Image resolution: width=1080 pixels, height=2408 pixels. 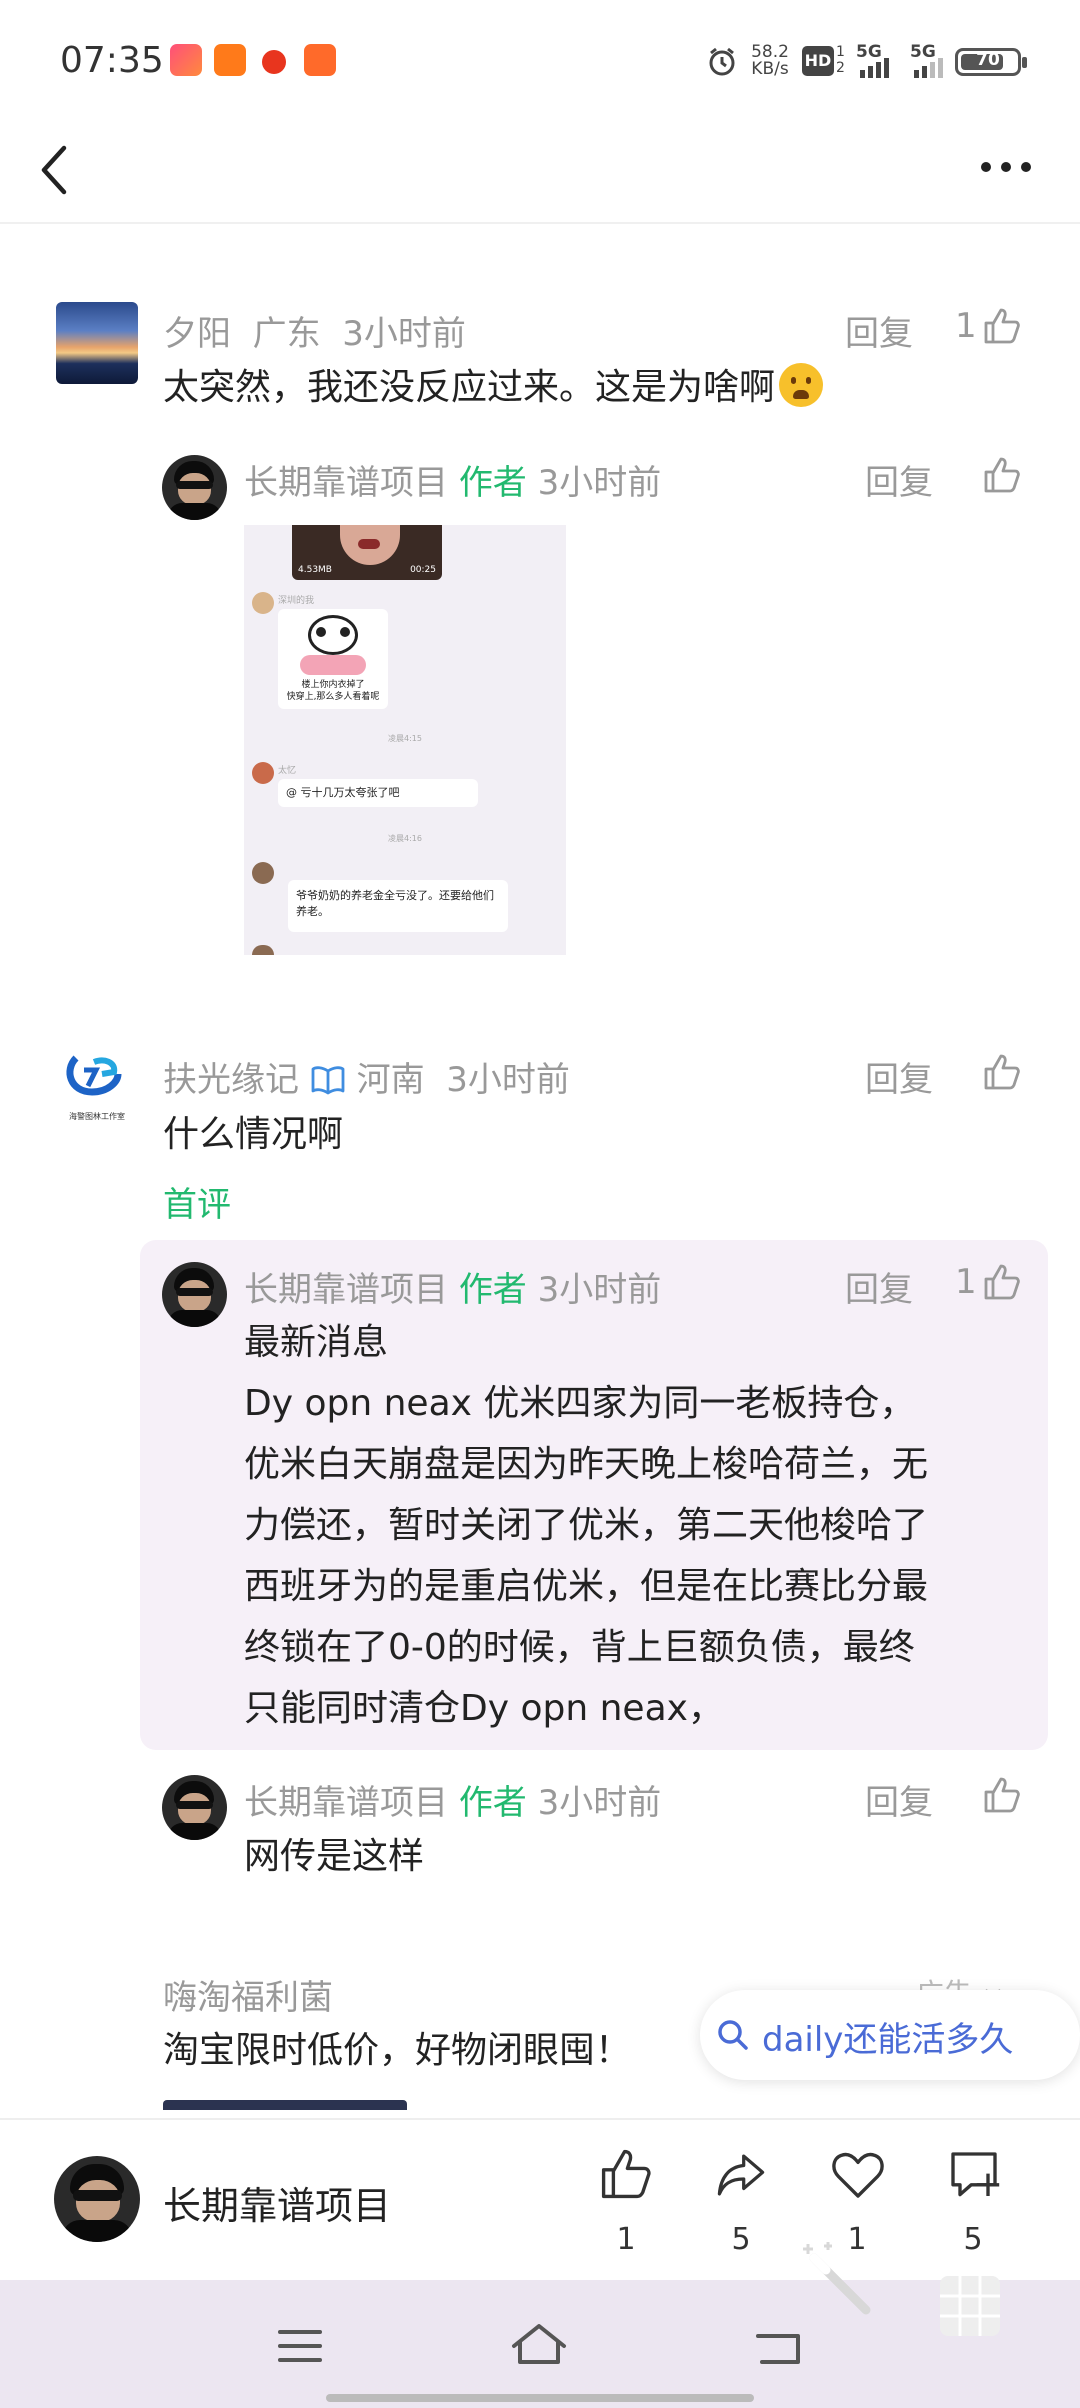 I want to click on magic-wand-icon, so click(x=840, y=2280).